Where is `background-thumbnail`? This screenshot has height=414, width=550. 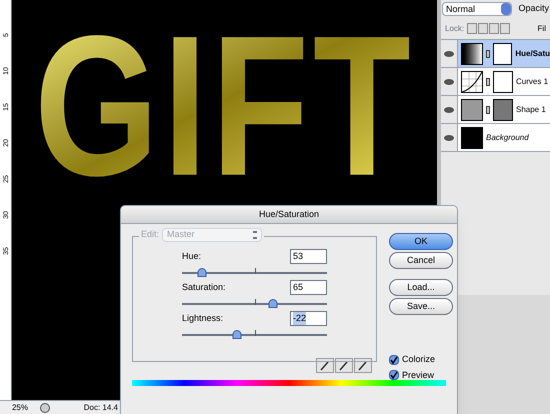 background-thumbnail is located at coordinates (472, 137).